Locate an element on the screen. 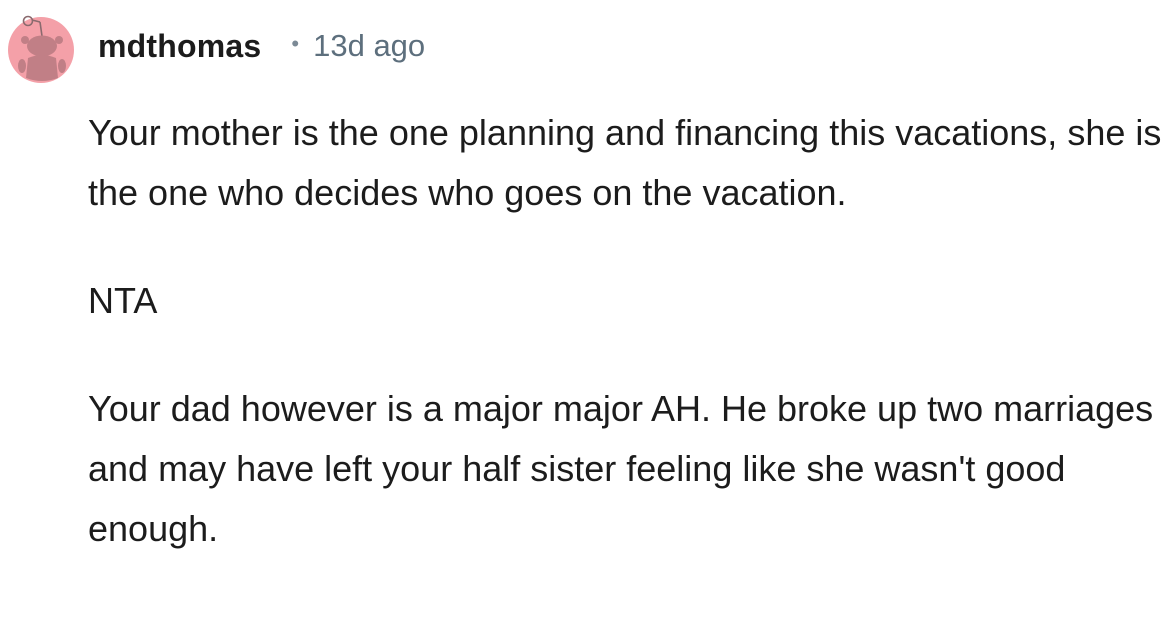 The height and width of the screenshot is (625, 1169). reddit-snoo-avatar-icon is located at coordinates (41, 48).